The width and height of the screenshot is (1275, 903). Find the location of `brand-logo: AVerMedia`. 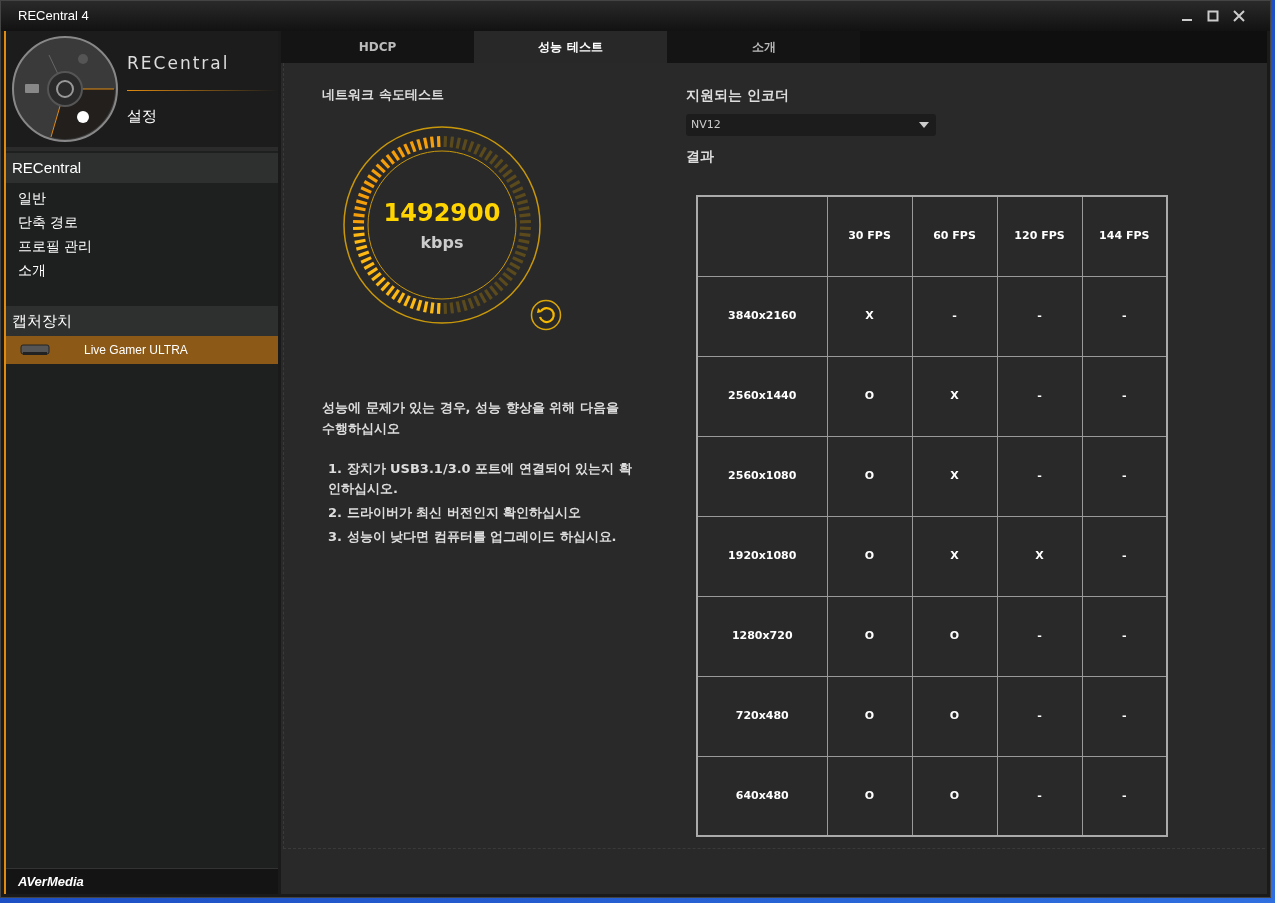

brand-logo: AVerMedia is located at coordinates (51, 881).